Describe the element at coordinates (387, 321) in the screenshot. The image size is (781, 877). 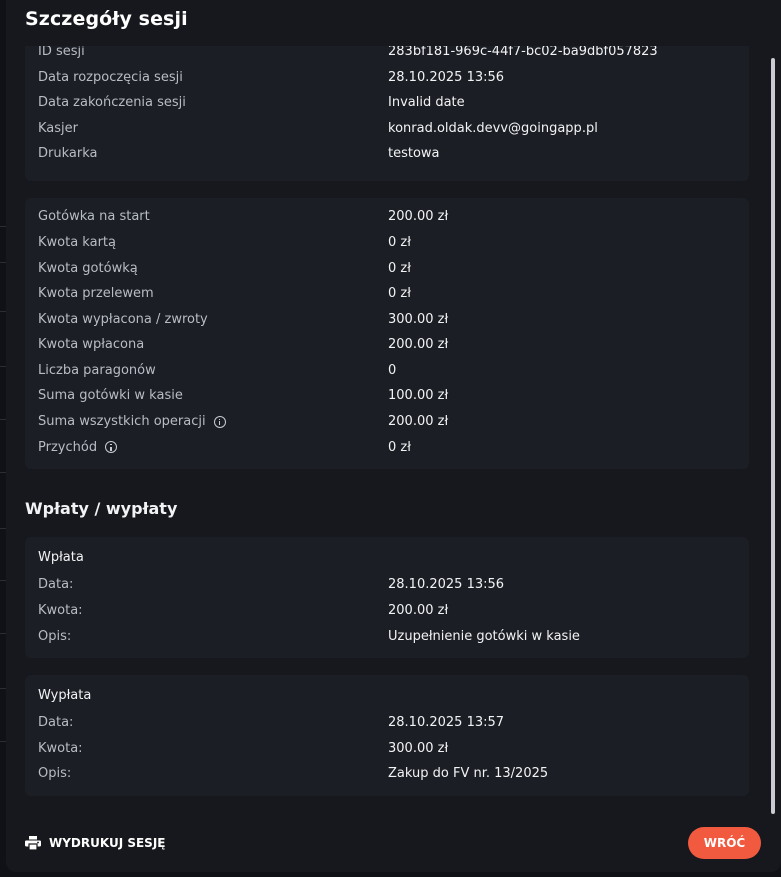
I see `amount-row: Kwota wypłacona / zwroty 300.00 zł` at that location.